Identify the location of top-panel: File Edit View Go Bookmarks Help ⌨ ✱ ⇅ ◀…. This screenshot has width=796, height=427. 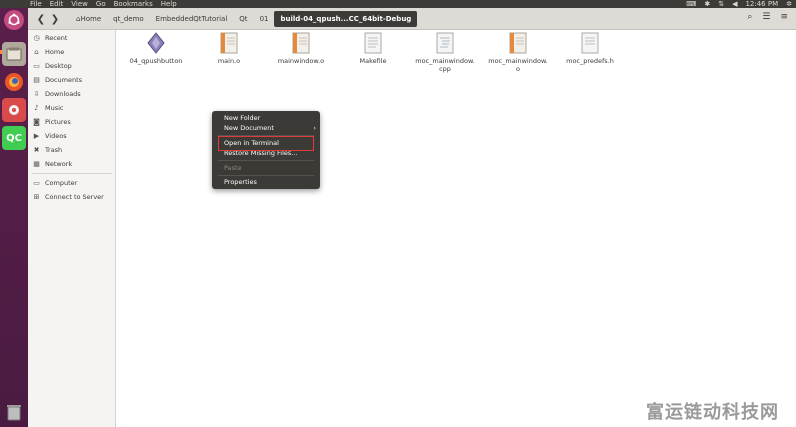
(398, 4).